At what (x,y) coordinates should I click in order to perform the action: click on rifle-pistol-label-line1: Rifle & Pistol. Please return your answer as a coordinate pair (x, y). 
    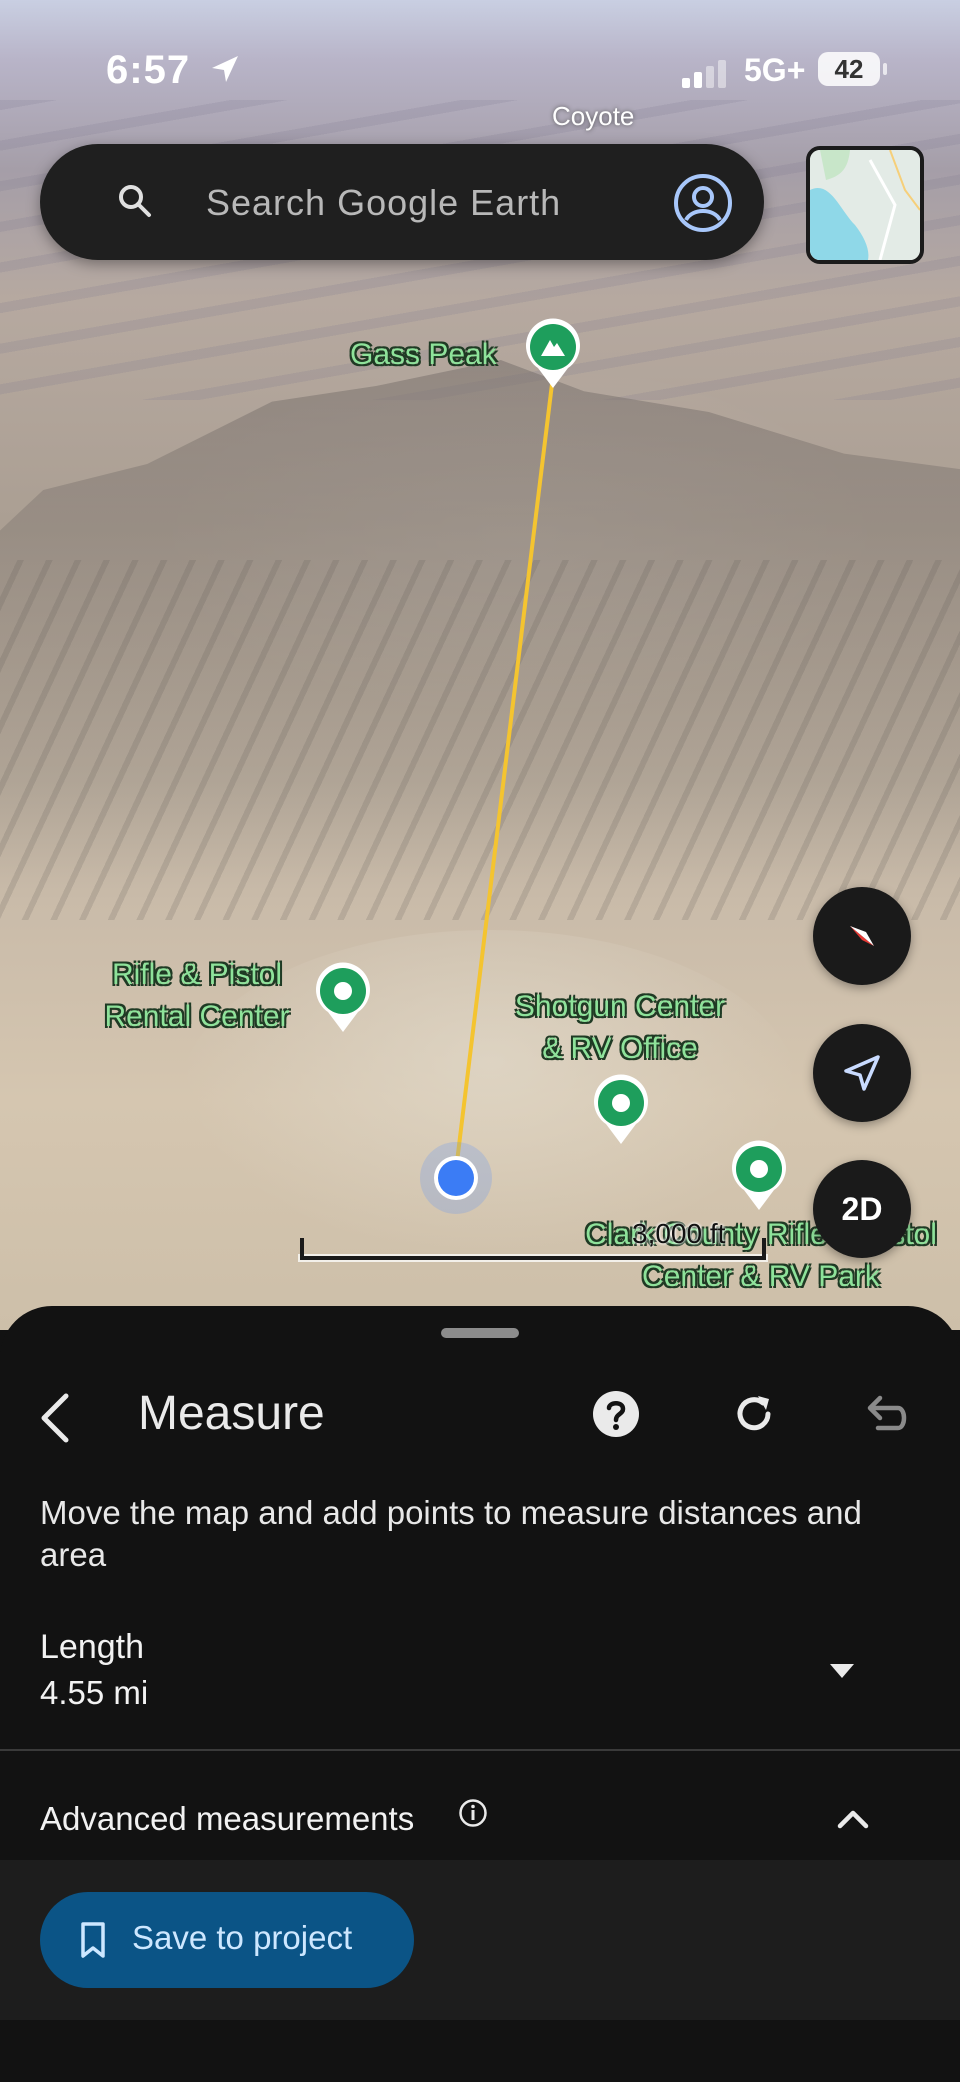
    Looking at the image, I should click on (197, 974).